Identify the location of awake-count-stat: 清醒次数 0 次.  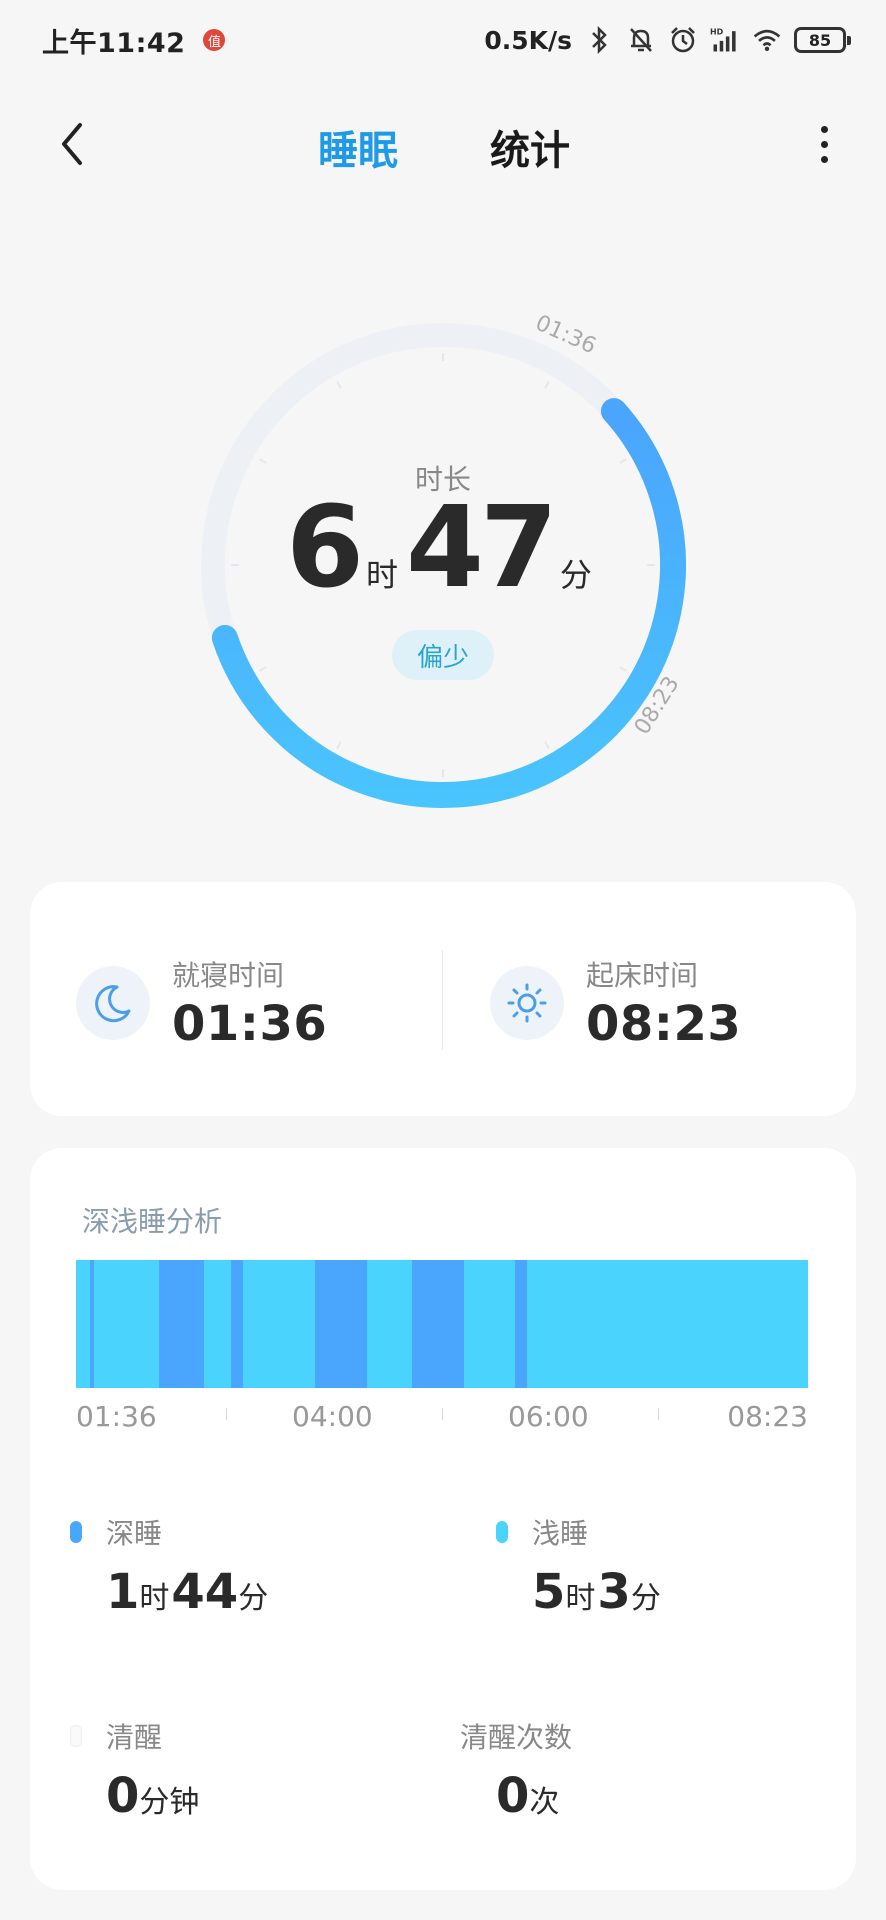
(516, 1770).